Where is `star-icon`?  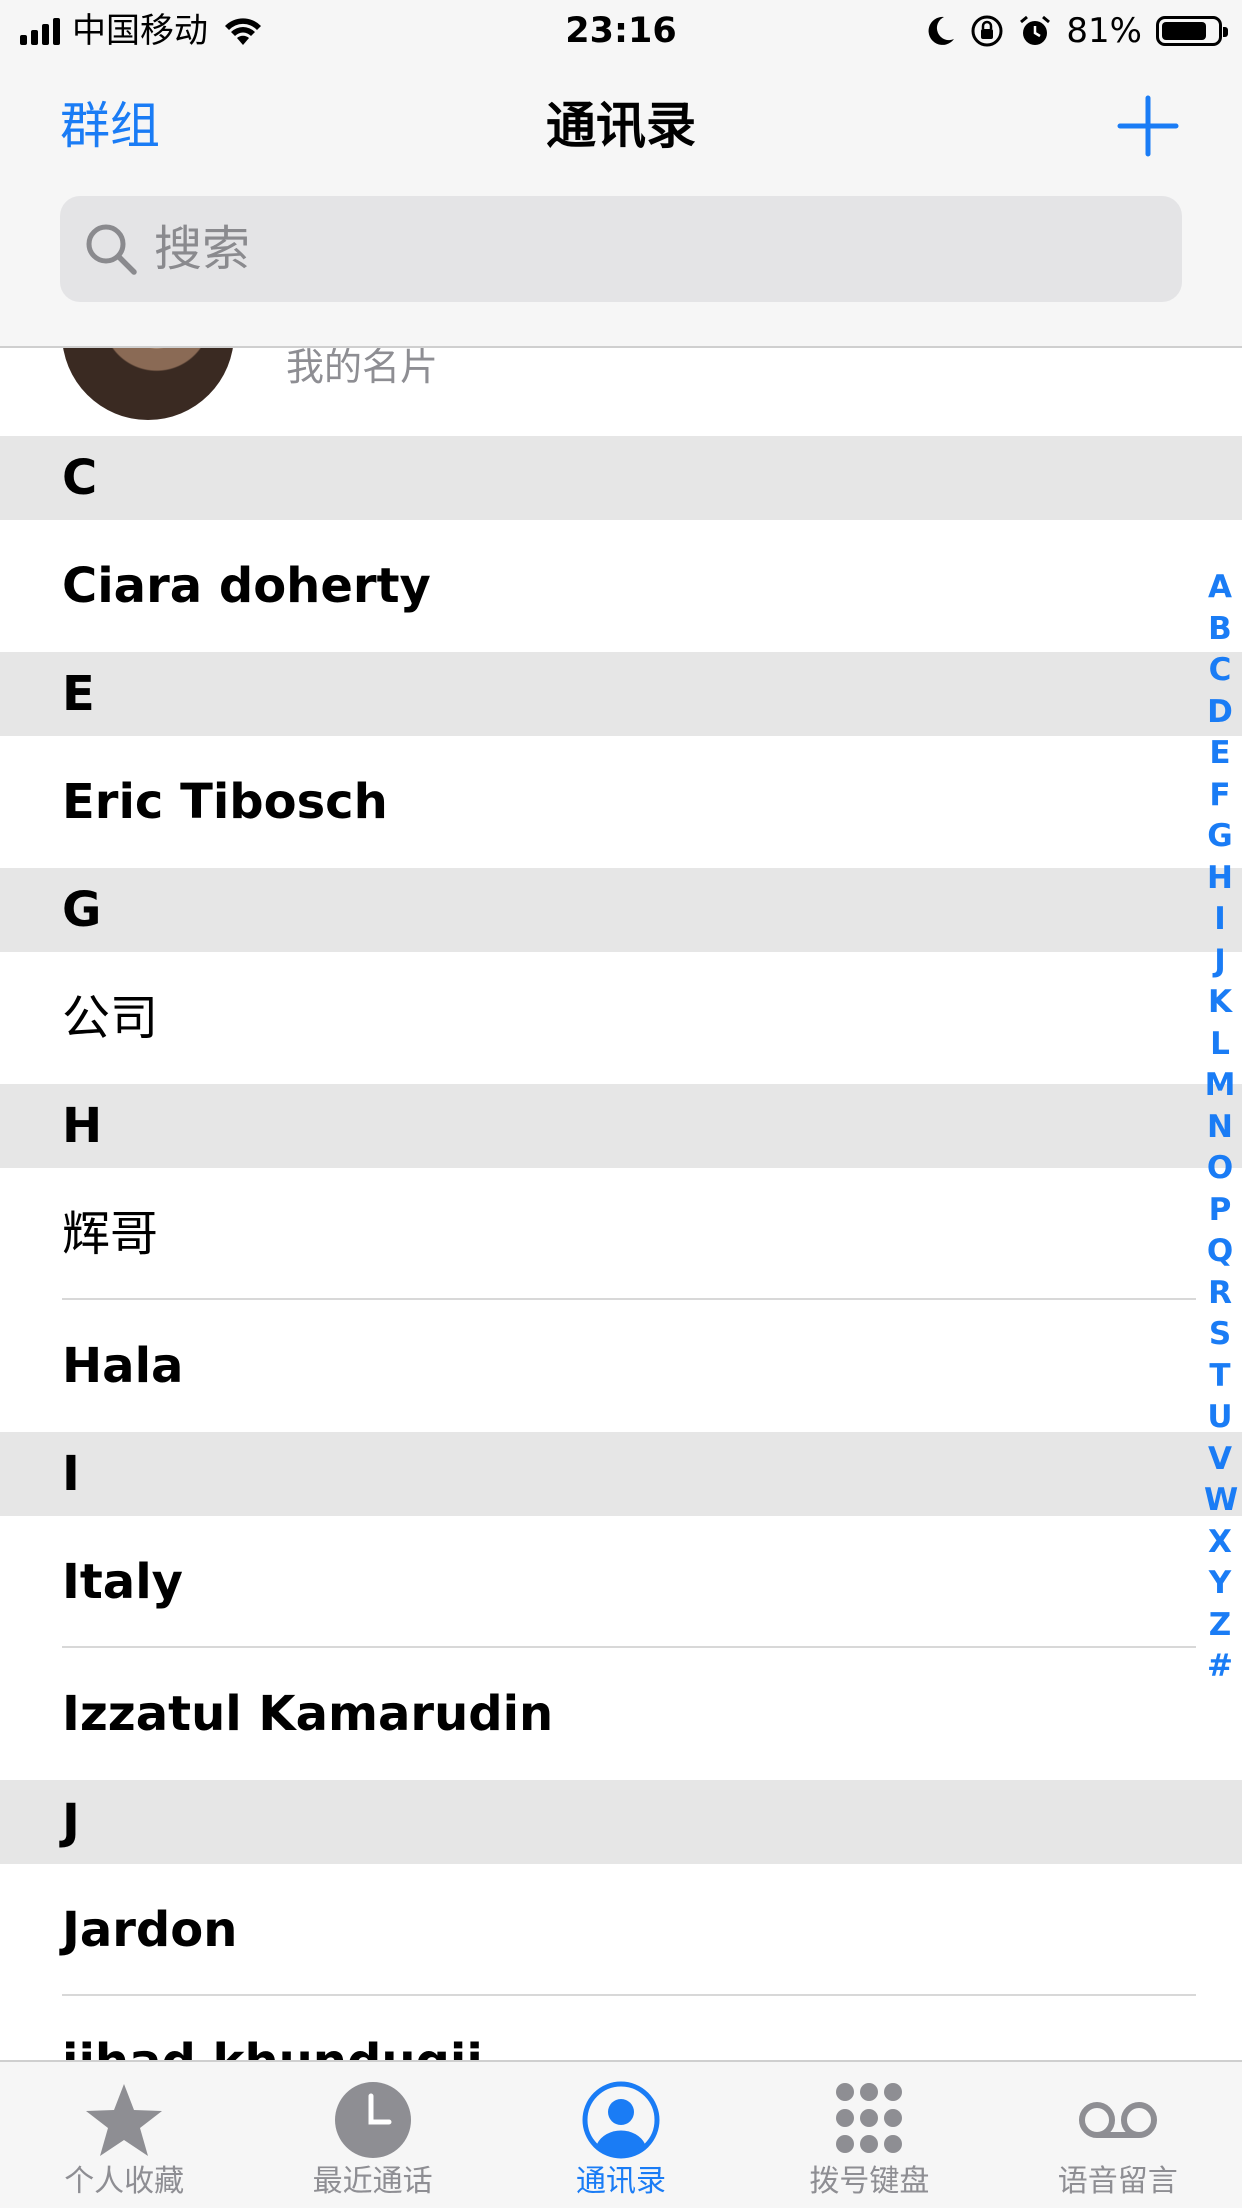 star-icon is located at coordinates (124, 2120).